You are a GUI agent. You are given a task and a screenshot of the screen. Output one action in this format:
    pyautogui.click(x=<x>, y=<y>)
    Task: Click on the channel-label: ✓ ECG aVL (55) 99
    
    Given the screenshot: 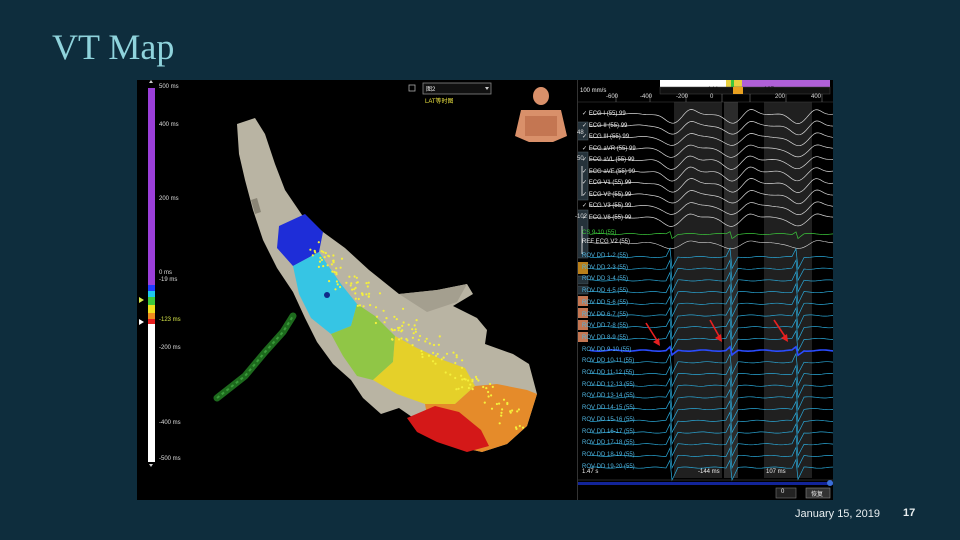 What is the action you would take?
    pyautogui.click(x=608, y=159)
    